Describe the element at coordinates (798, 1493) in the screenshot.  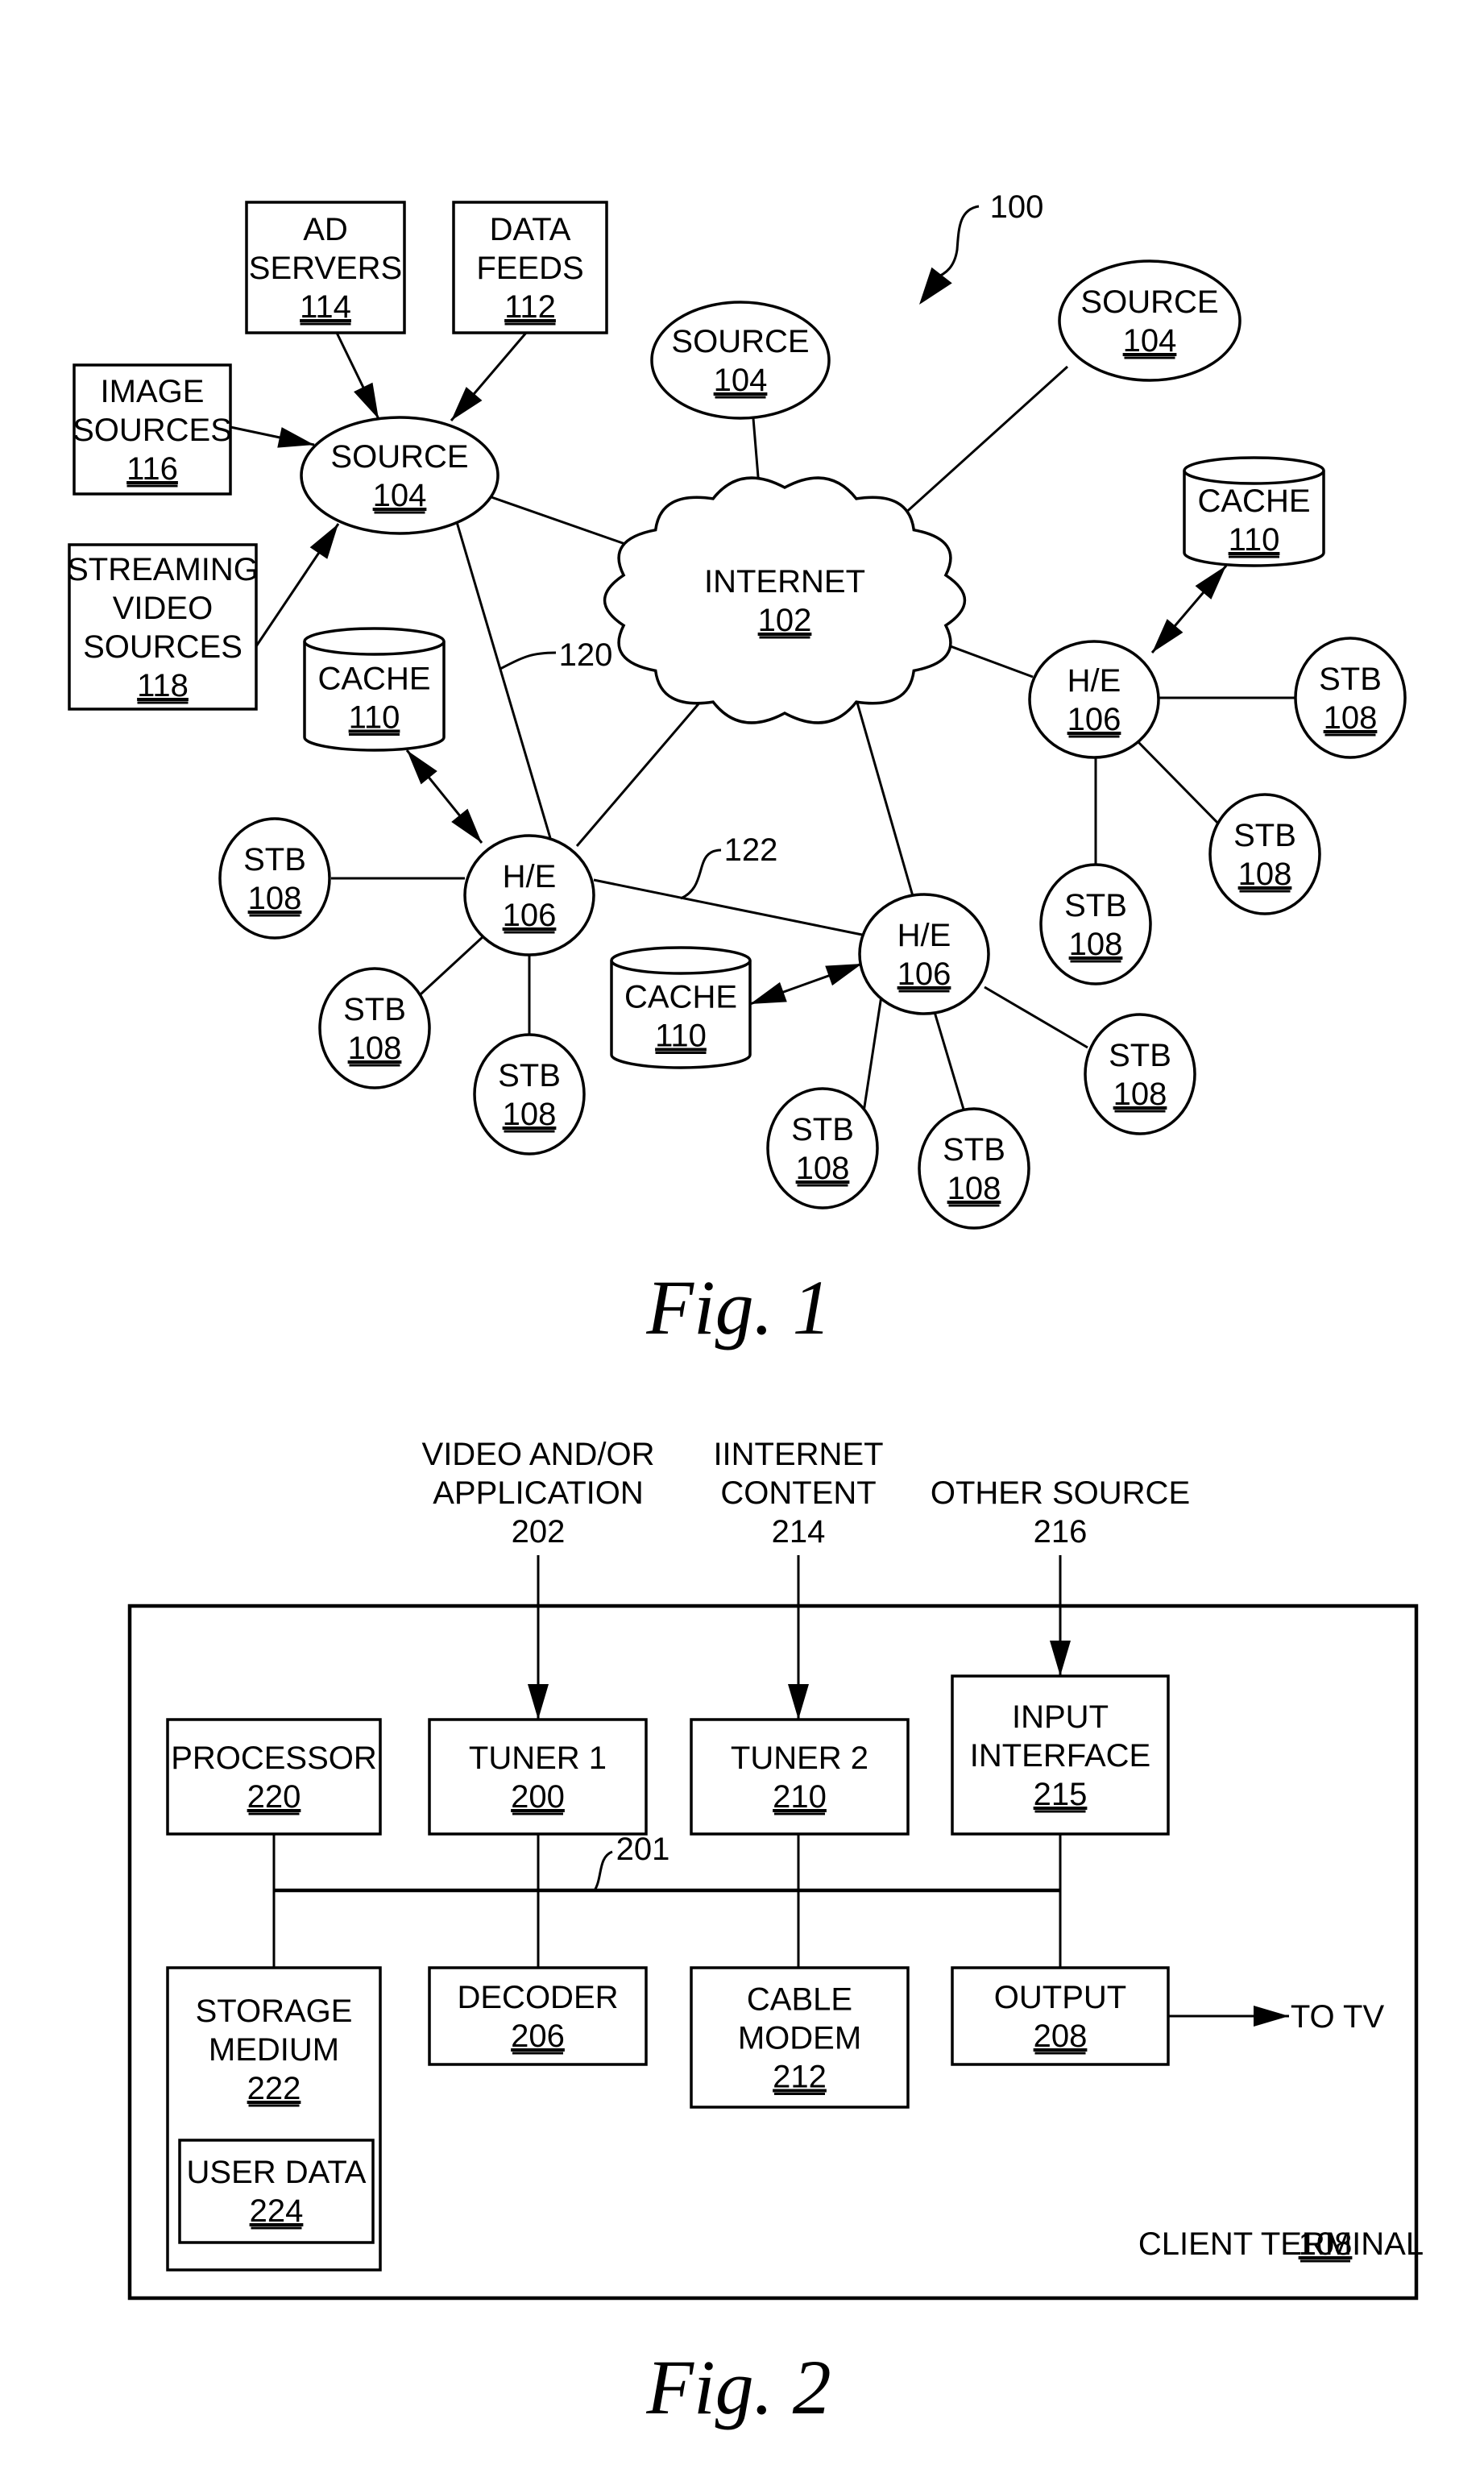
I see `external-input: IINTERNETCONTENT214` at that location.